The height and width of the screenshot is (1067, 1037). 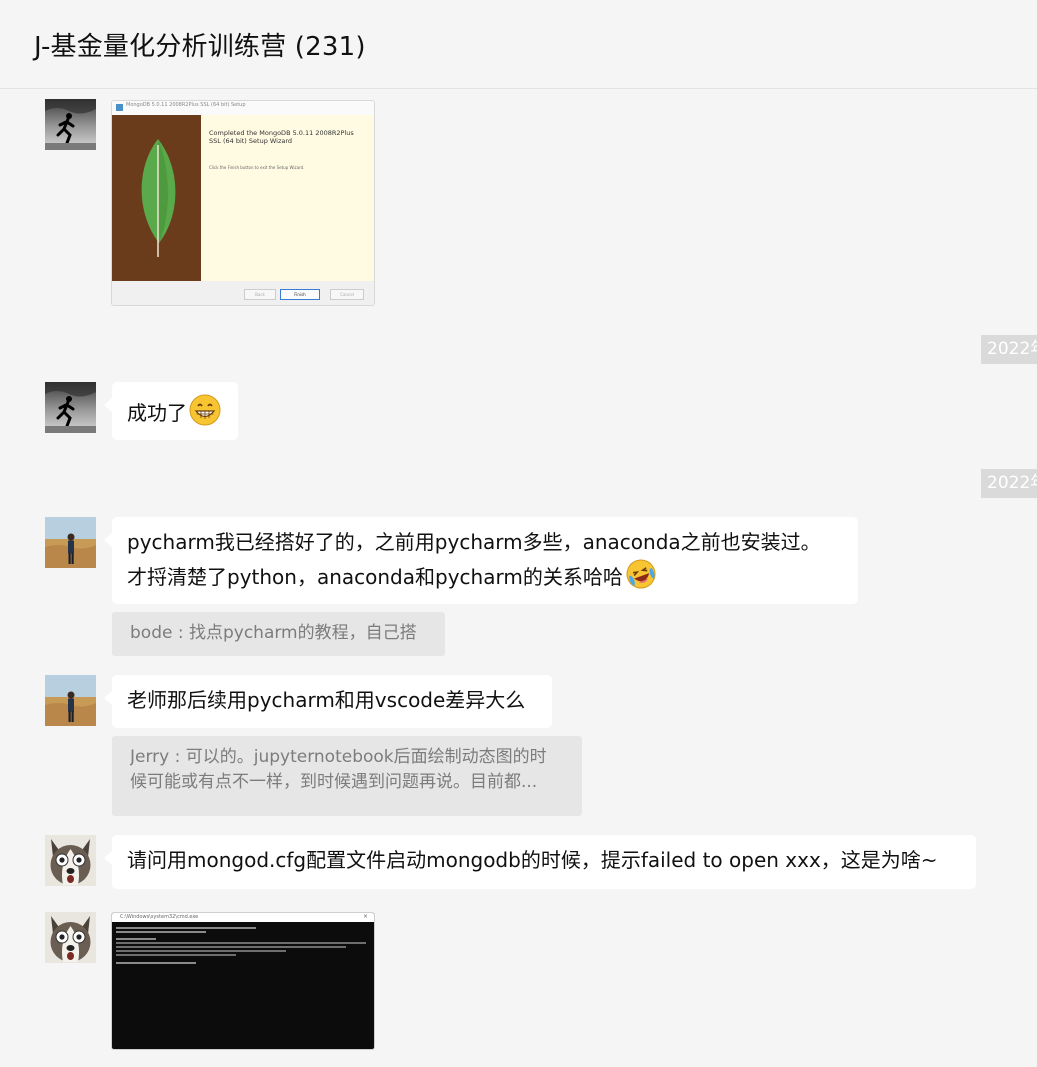 What do you see at coordinates (260, 294) in the screenshot?
I see `setup-back-button: Back` at bounding box center [260, 294].